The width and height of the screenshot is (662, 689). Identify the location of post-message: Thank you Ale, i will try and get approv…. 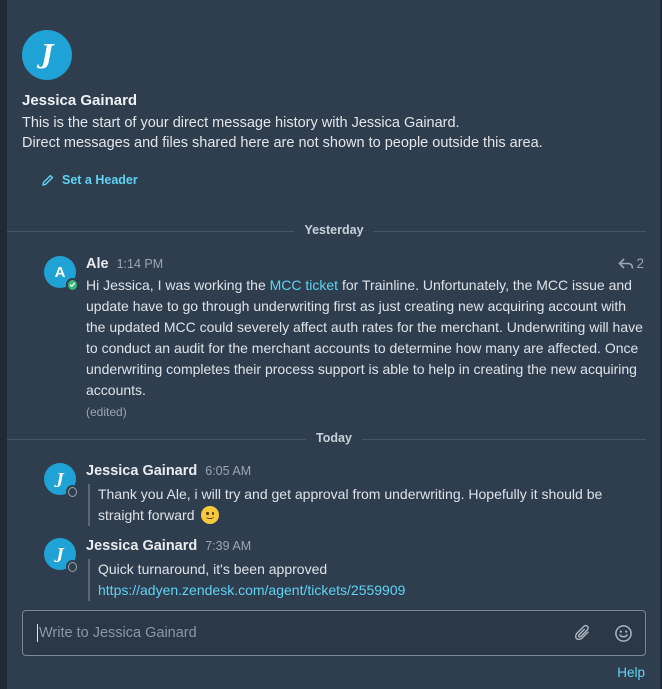
(366, 505).